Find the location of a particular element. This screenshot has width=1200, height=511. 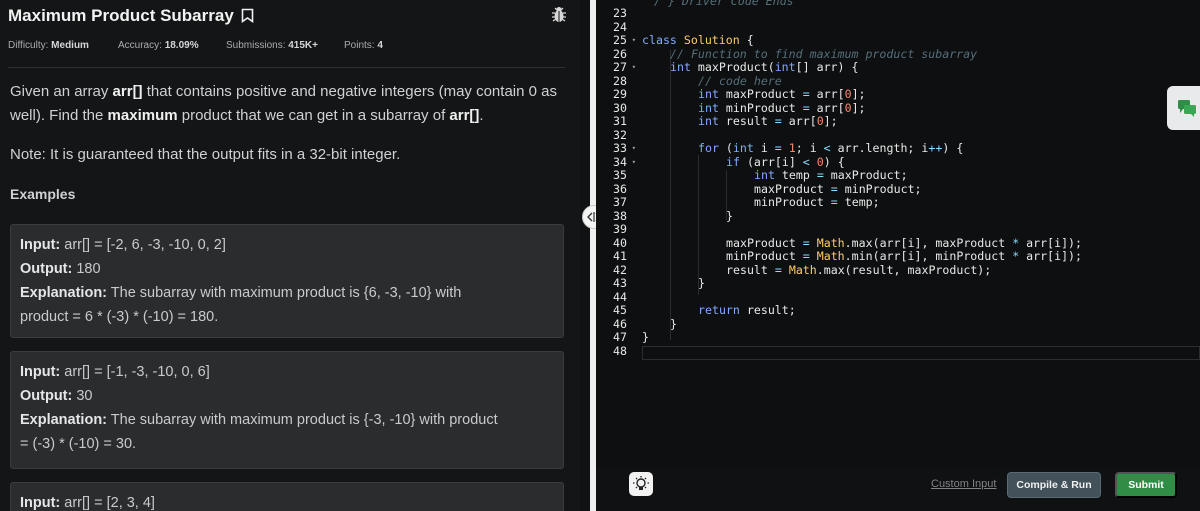

code-token: result; is located at coordinates (771, 310).